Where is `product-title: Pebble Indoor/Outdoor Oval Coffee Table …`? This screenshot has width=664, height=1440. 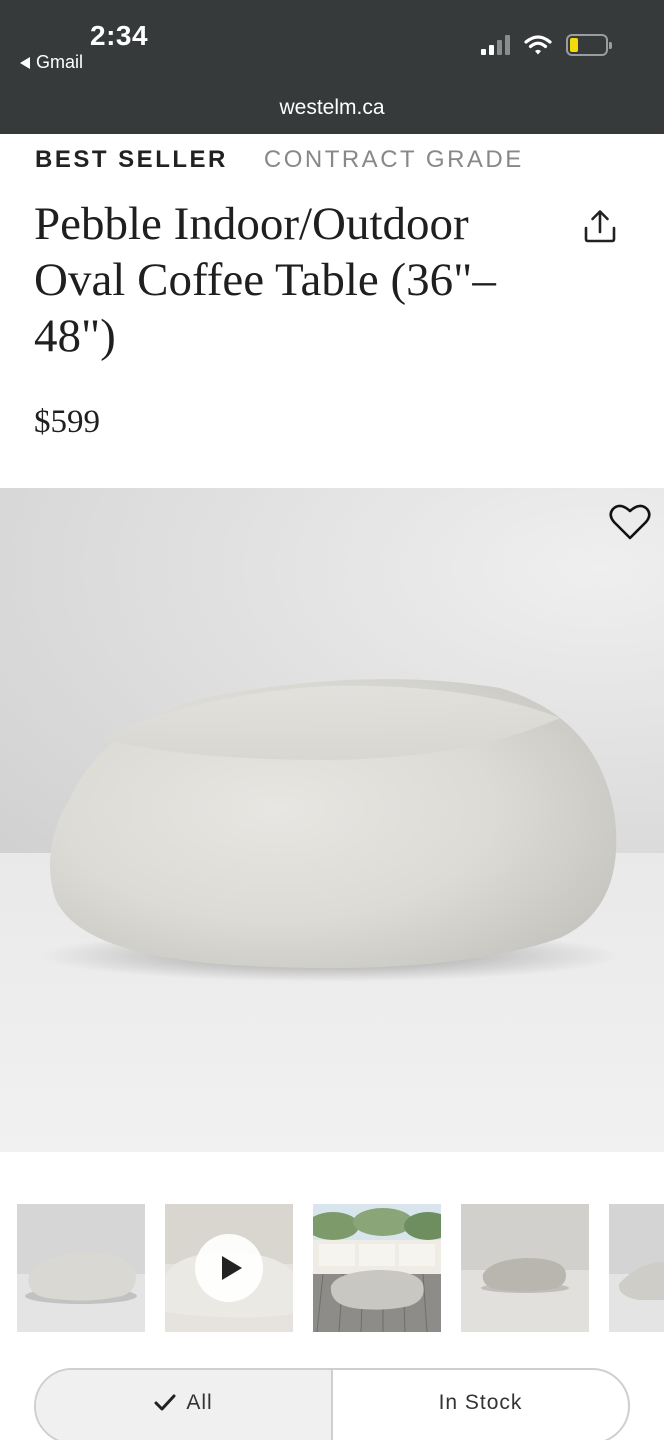
product-title: Pebble Indoor/Outdoor Oval Coffee Table … is located at coordinates (265, 280).